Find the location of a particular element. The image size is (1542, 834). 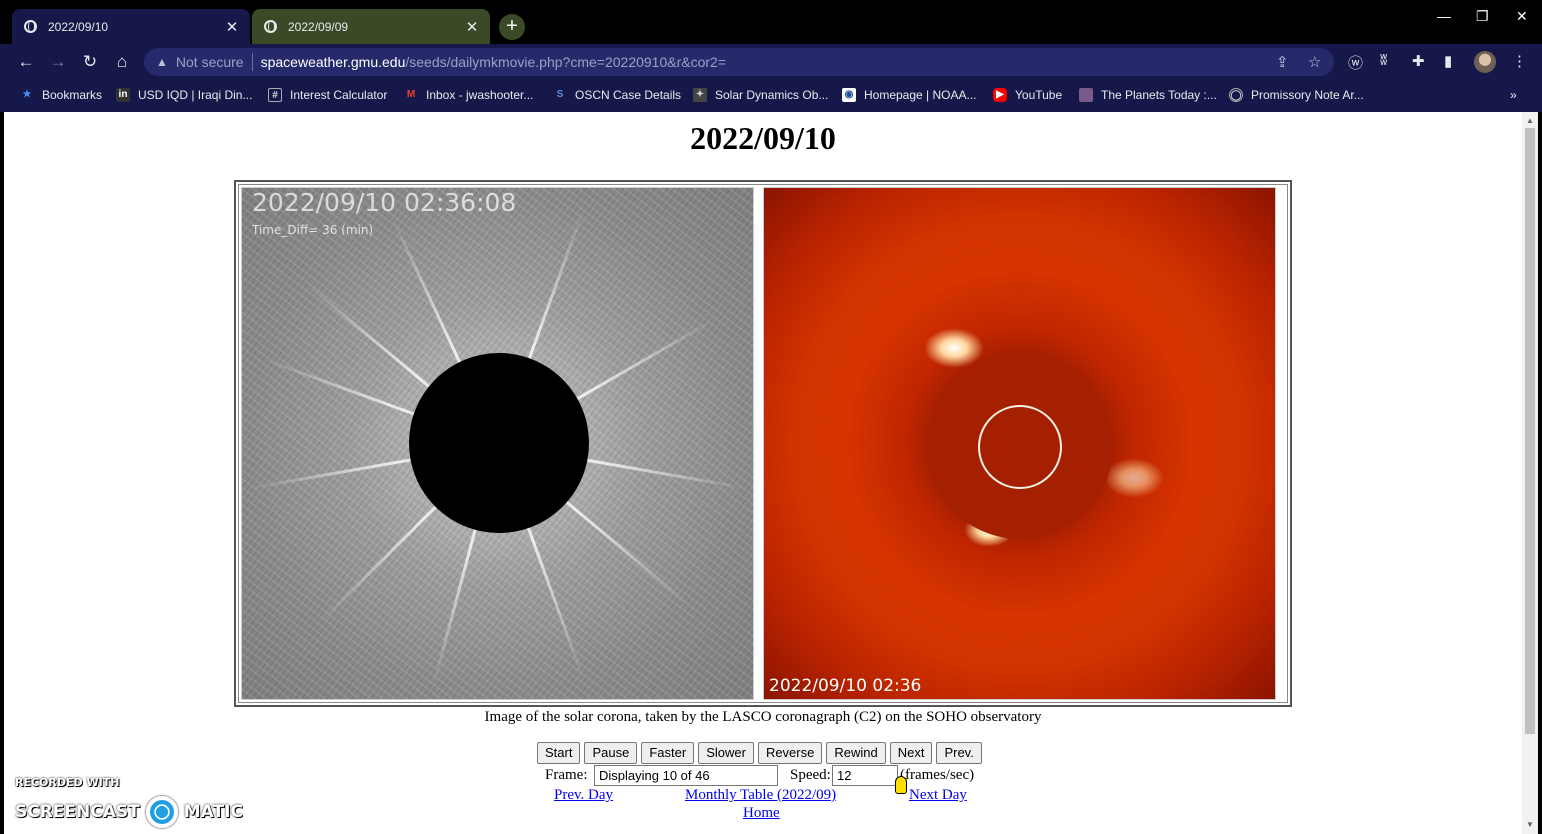

tab-title: 2022/09/10 is located at coordinates (78, 26).